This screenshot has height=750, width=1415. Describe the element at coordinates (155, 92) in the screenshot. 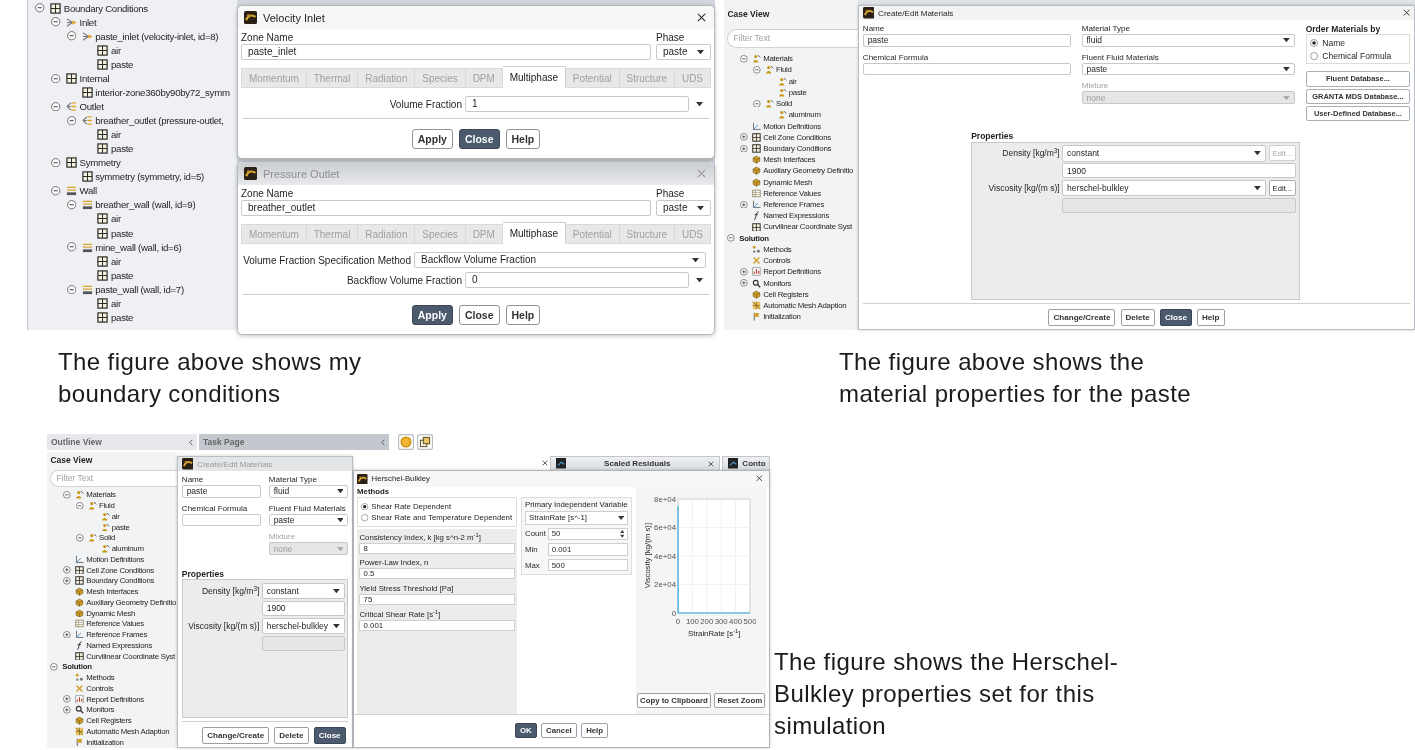

I see `tree-item: interior-zone360by90by72_symm` at that location.